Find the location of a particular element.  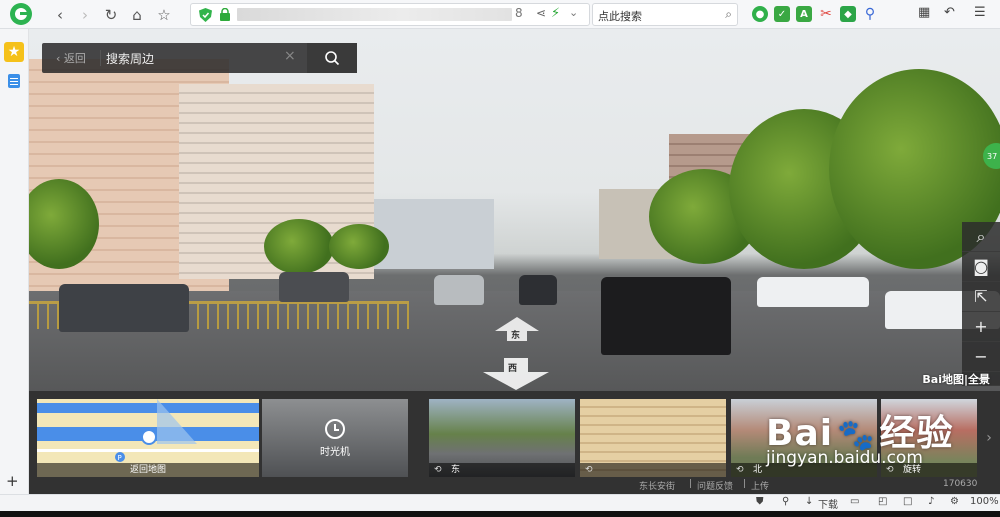

search-placeholder: 点此搜索 is located at coordinates (620, 16).